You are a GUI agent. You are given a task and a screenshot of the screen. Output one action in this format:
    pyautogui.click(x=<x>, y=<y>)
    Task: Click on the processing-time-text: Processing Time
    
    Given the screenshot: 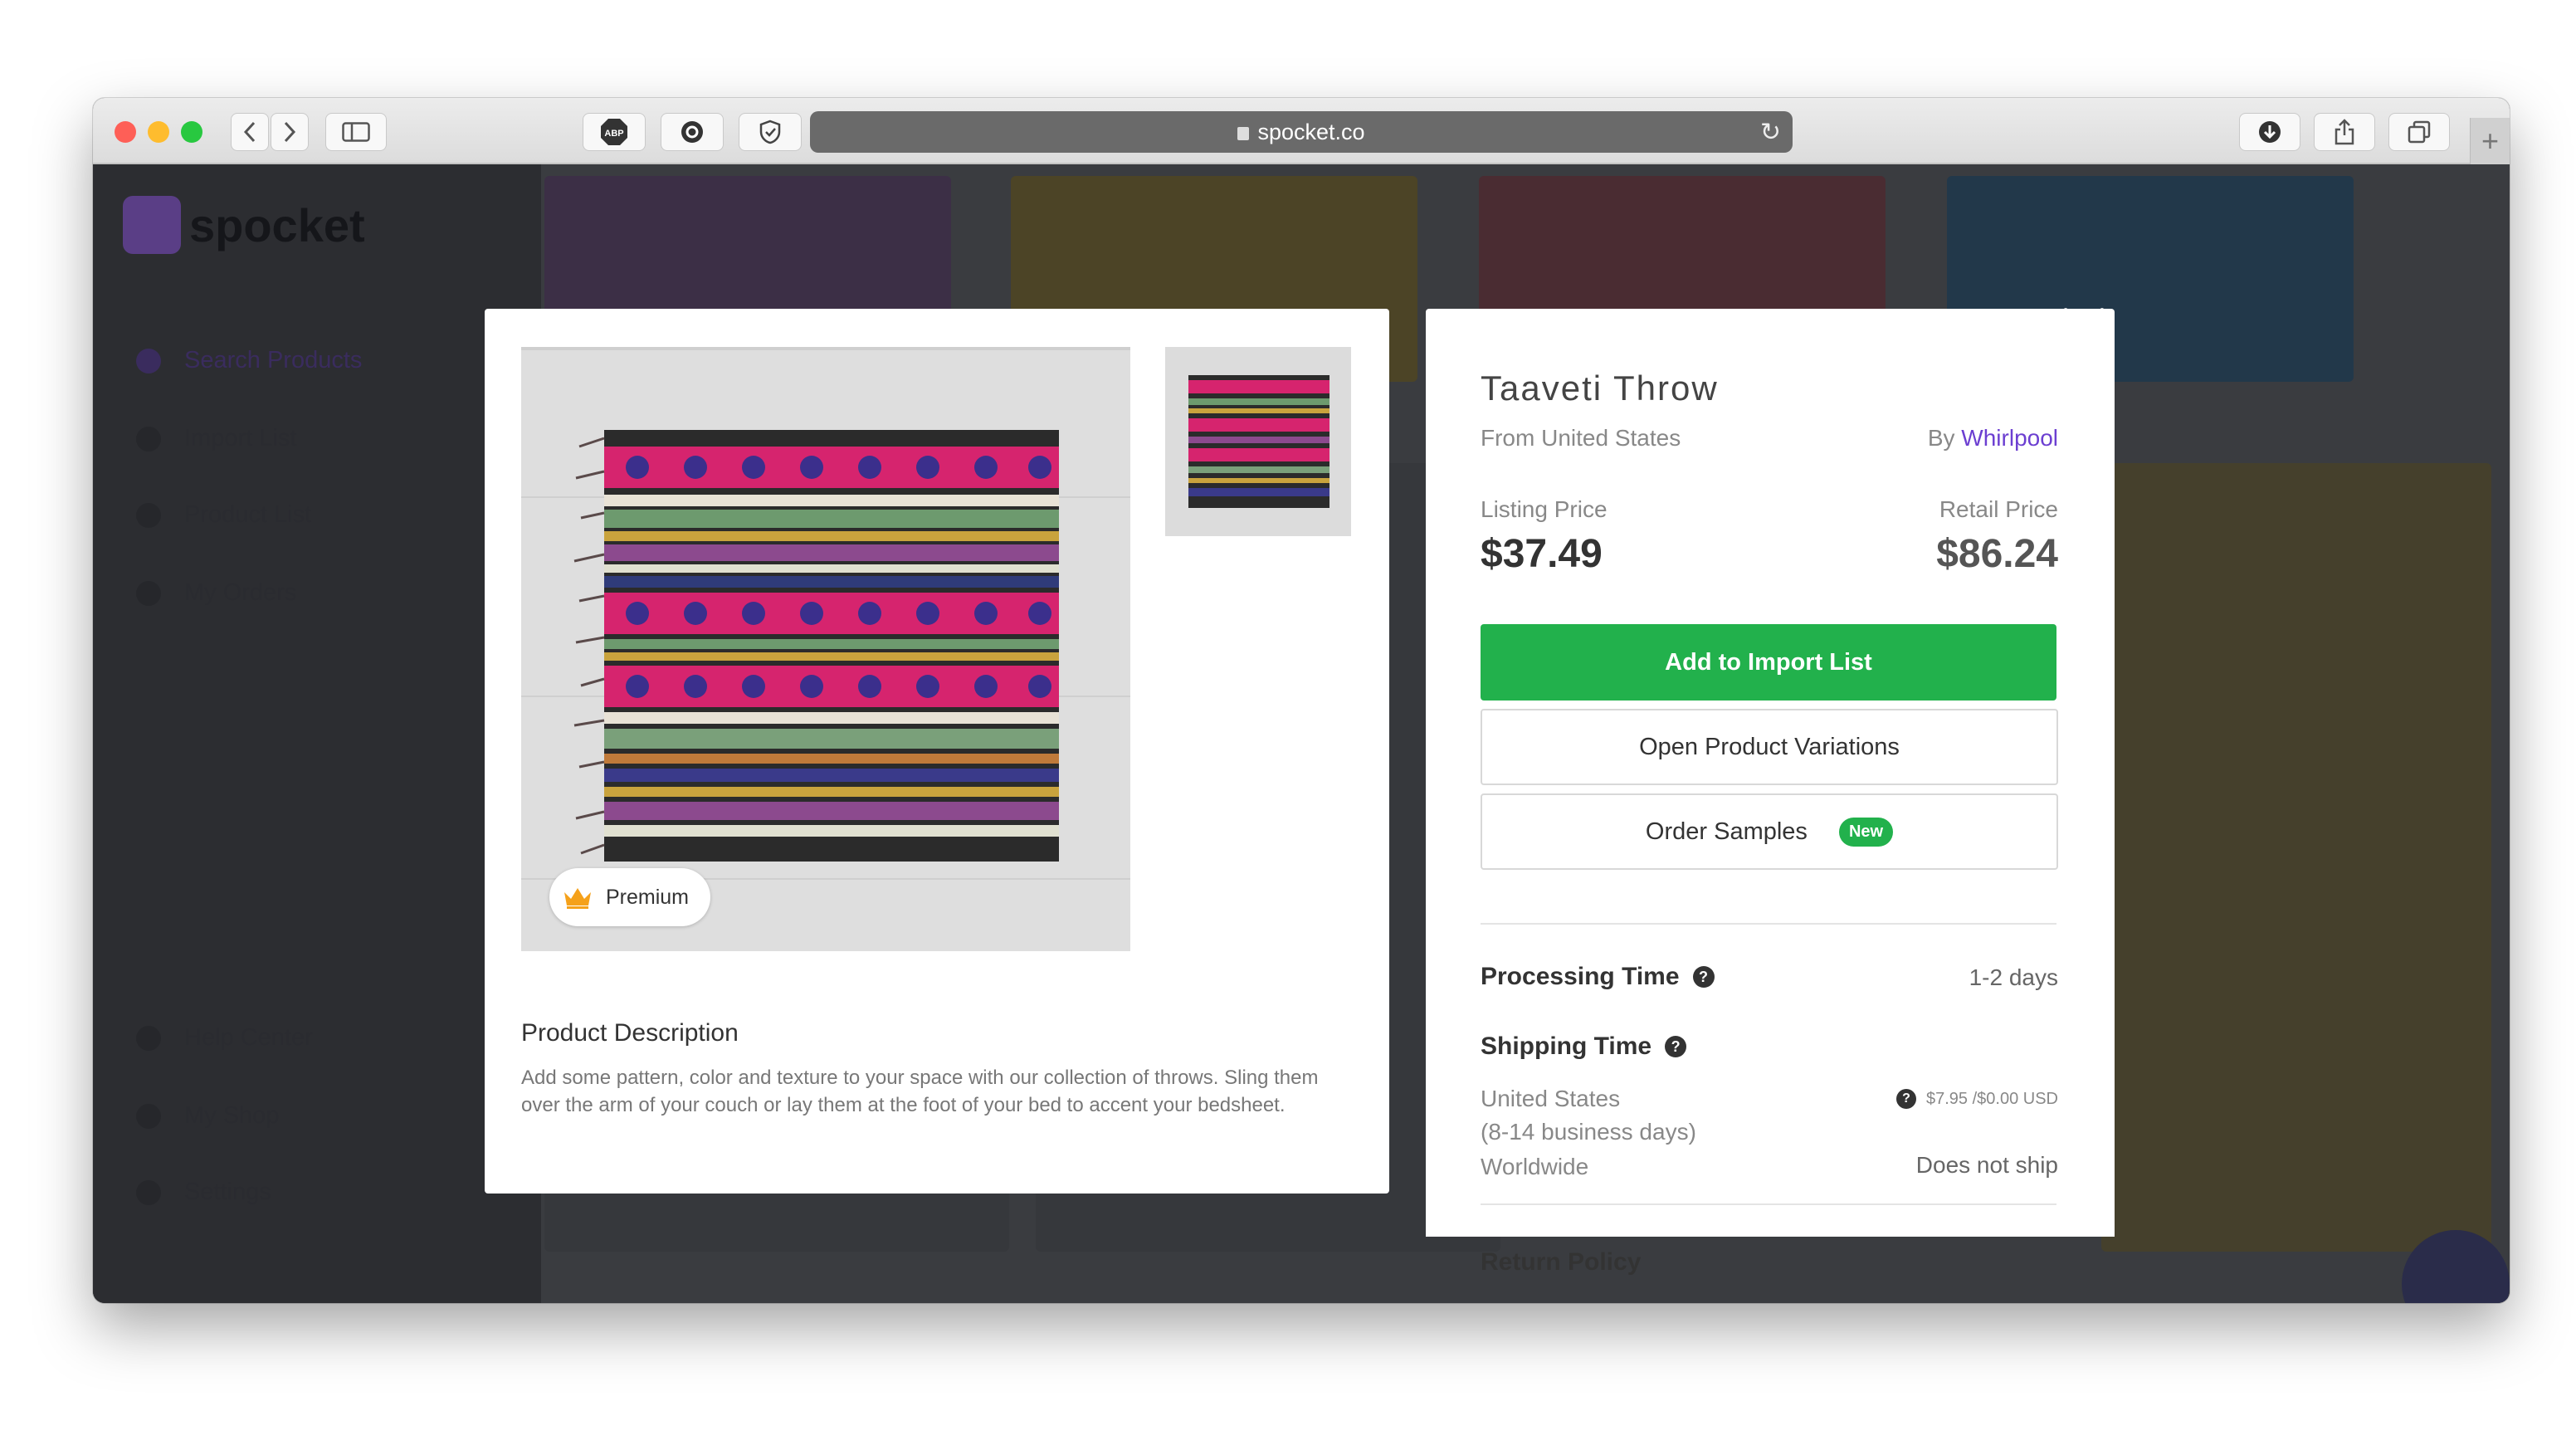 What is the action you would take?
    pyautogui.click(x=1581, y=977)
    